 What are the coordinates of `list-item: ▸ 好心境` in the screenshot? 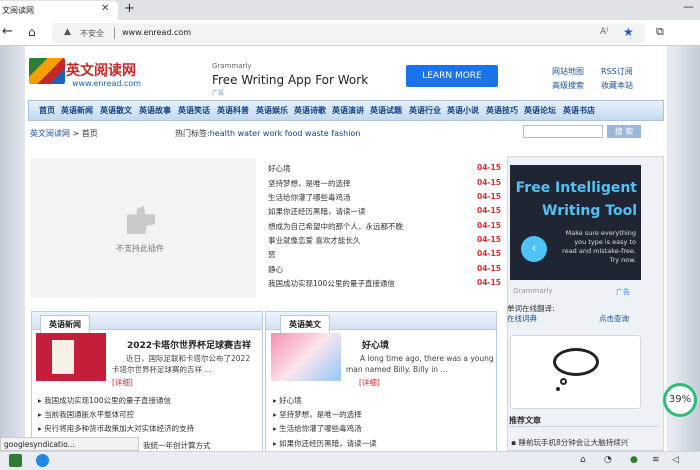 It's located at (287, 400).